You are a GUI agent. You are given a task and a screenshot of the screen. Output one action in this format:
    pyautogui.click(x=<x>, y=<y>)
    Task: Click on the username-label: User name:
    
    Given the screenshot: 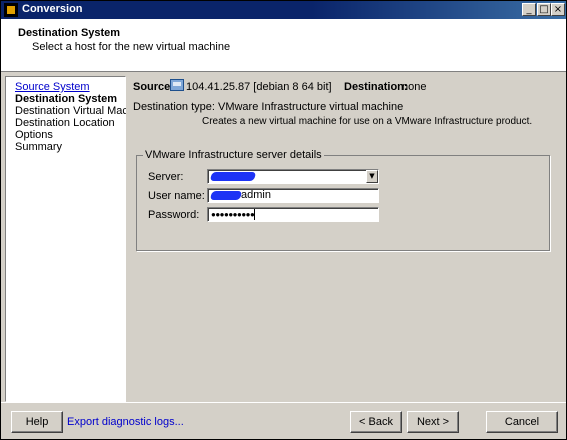 What is the action you would take?
    pyautogui.click(x=176, y=196)
    